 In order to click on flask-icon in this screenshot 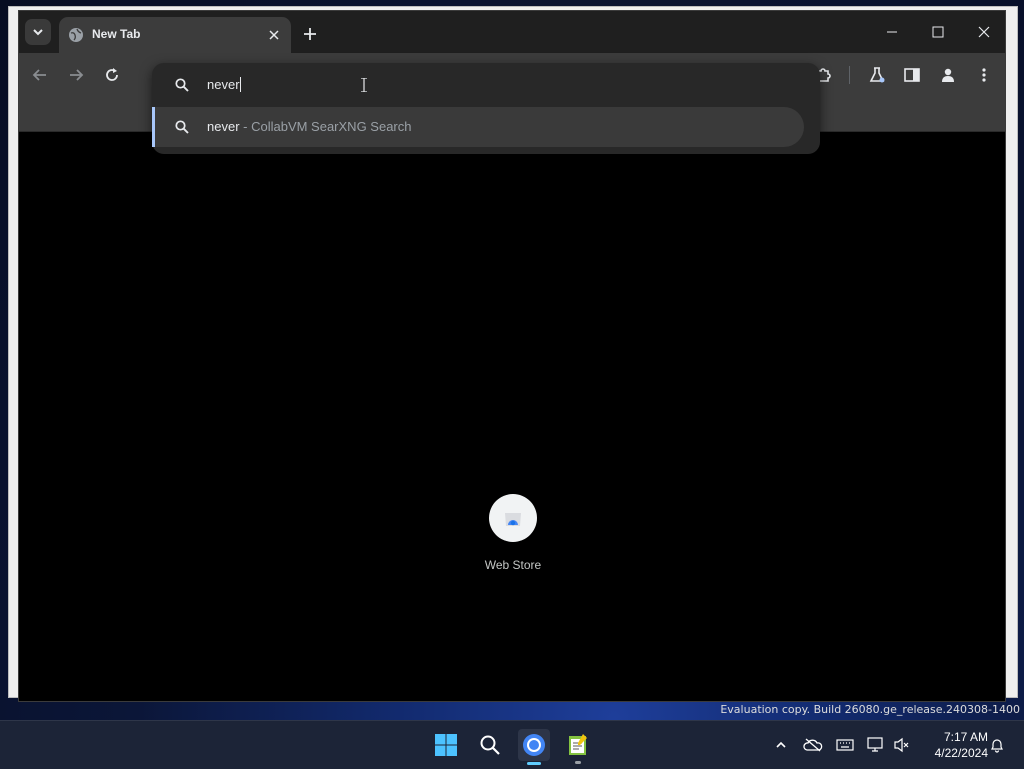, I will do `click(877, 75)`.